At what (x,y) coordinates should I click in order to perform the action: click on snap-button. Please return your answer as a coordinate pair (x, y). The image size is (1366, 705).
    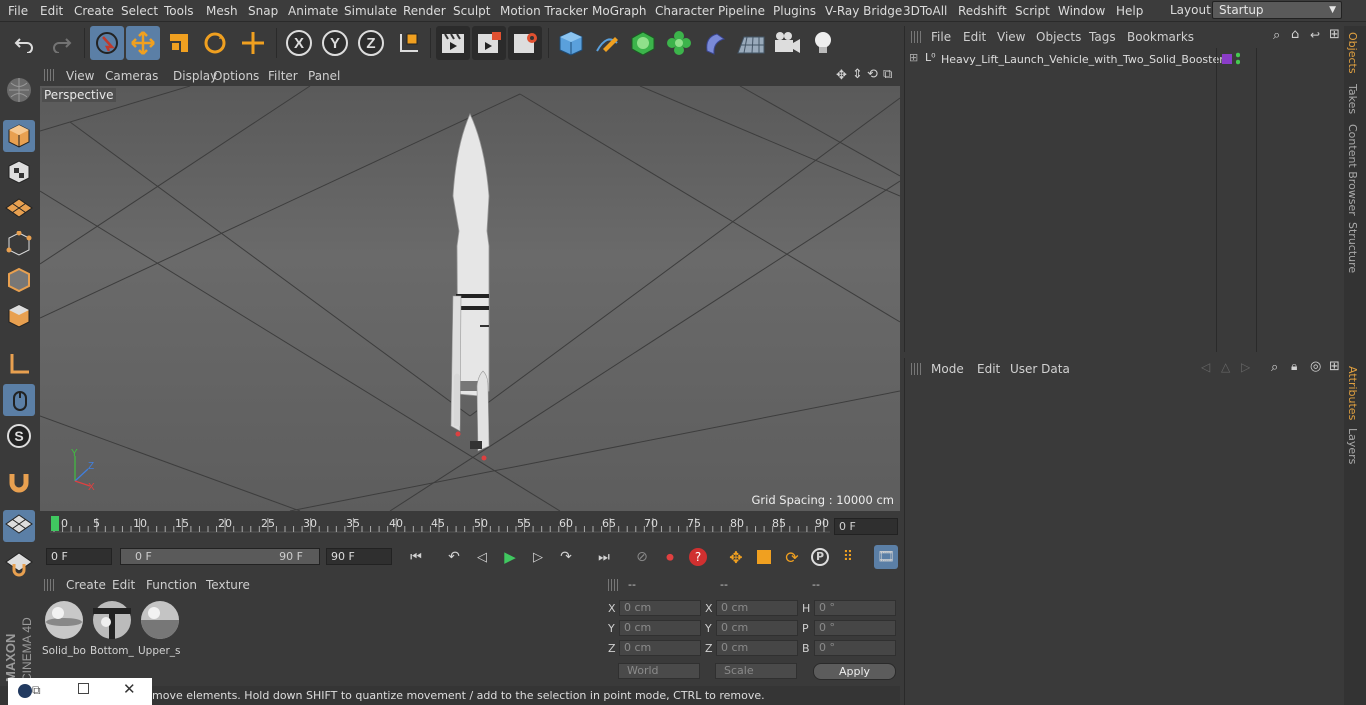
    Looking at the image, I should click on (19, 482).